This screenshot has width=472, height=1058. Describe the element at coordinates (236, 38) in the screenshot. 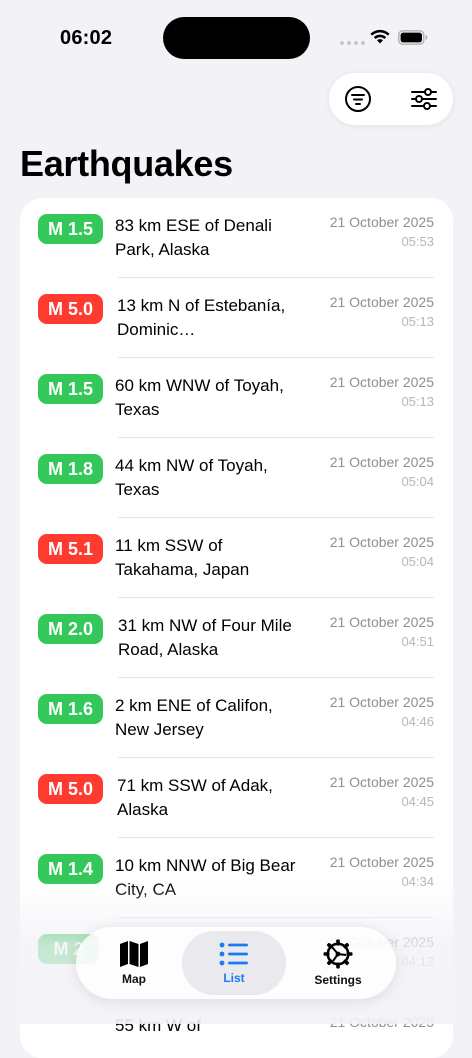

I see `dynamic-island` at that location.